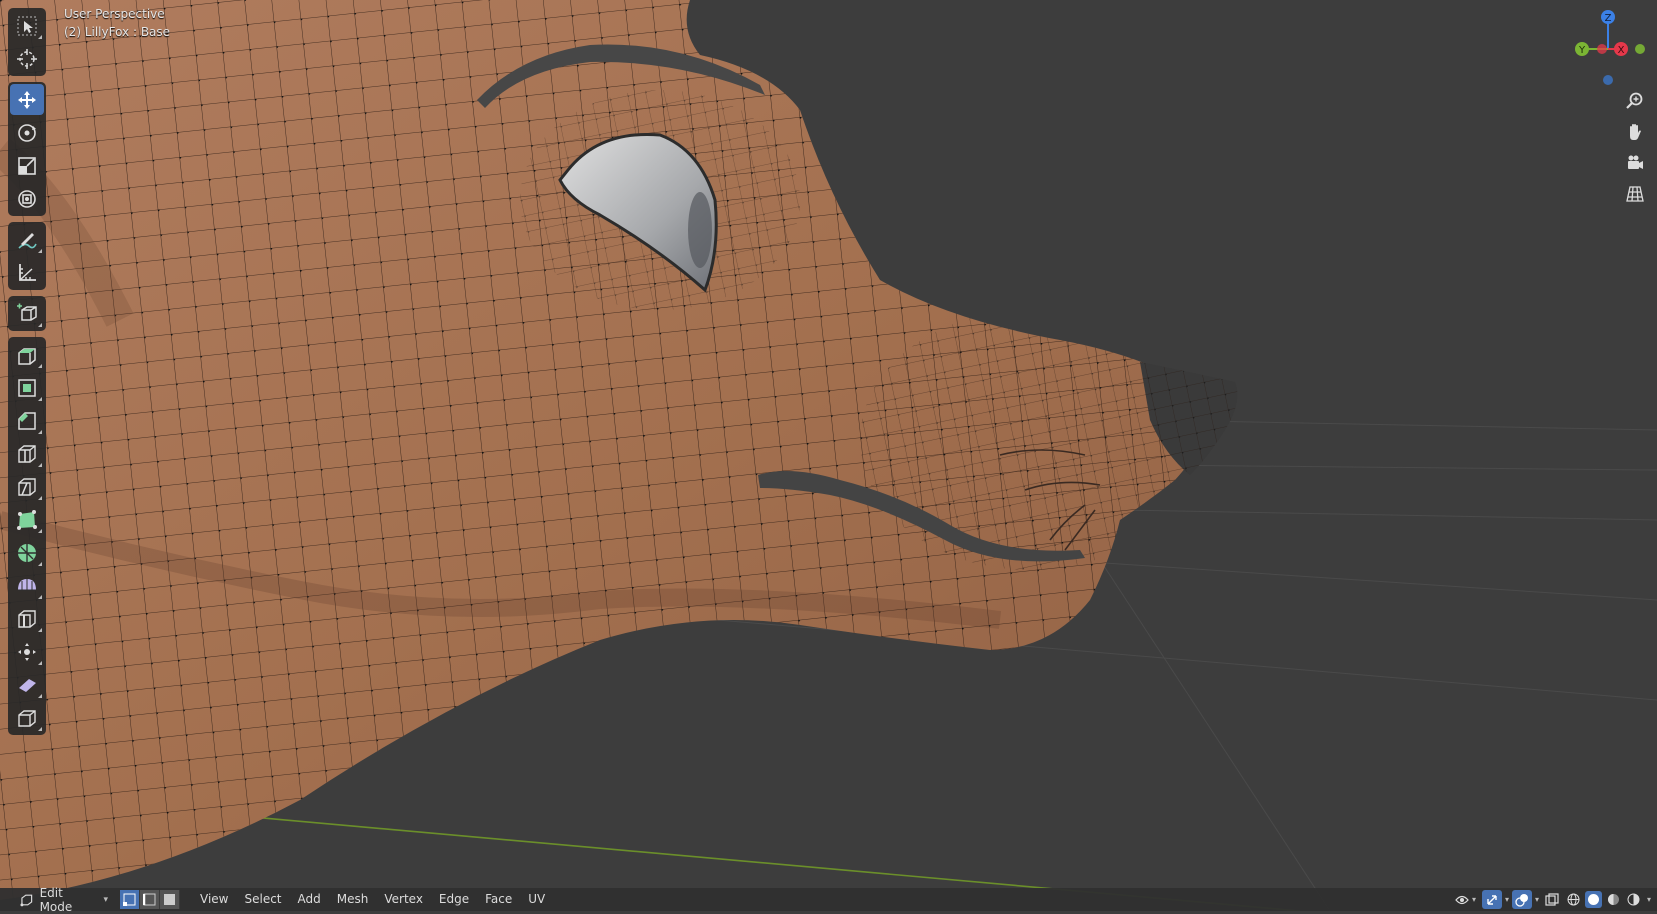 The height and width of the screenshot is (914, 1657). Describe the element at coordinates (1582, 50) in the screenshot. I see `gizmo-y-label: Y` at that location.